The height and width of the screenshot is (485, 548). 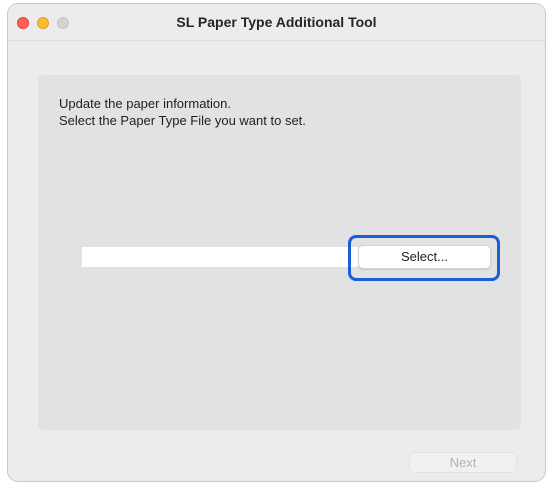 What do you see at coordinates (145, 103) in the screenshot?
I see `instruction-line-1: Update the paper information.` at bounding box center [145, 103].